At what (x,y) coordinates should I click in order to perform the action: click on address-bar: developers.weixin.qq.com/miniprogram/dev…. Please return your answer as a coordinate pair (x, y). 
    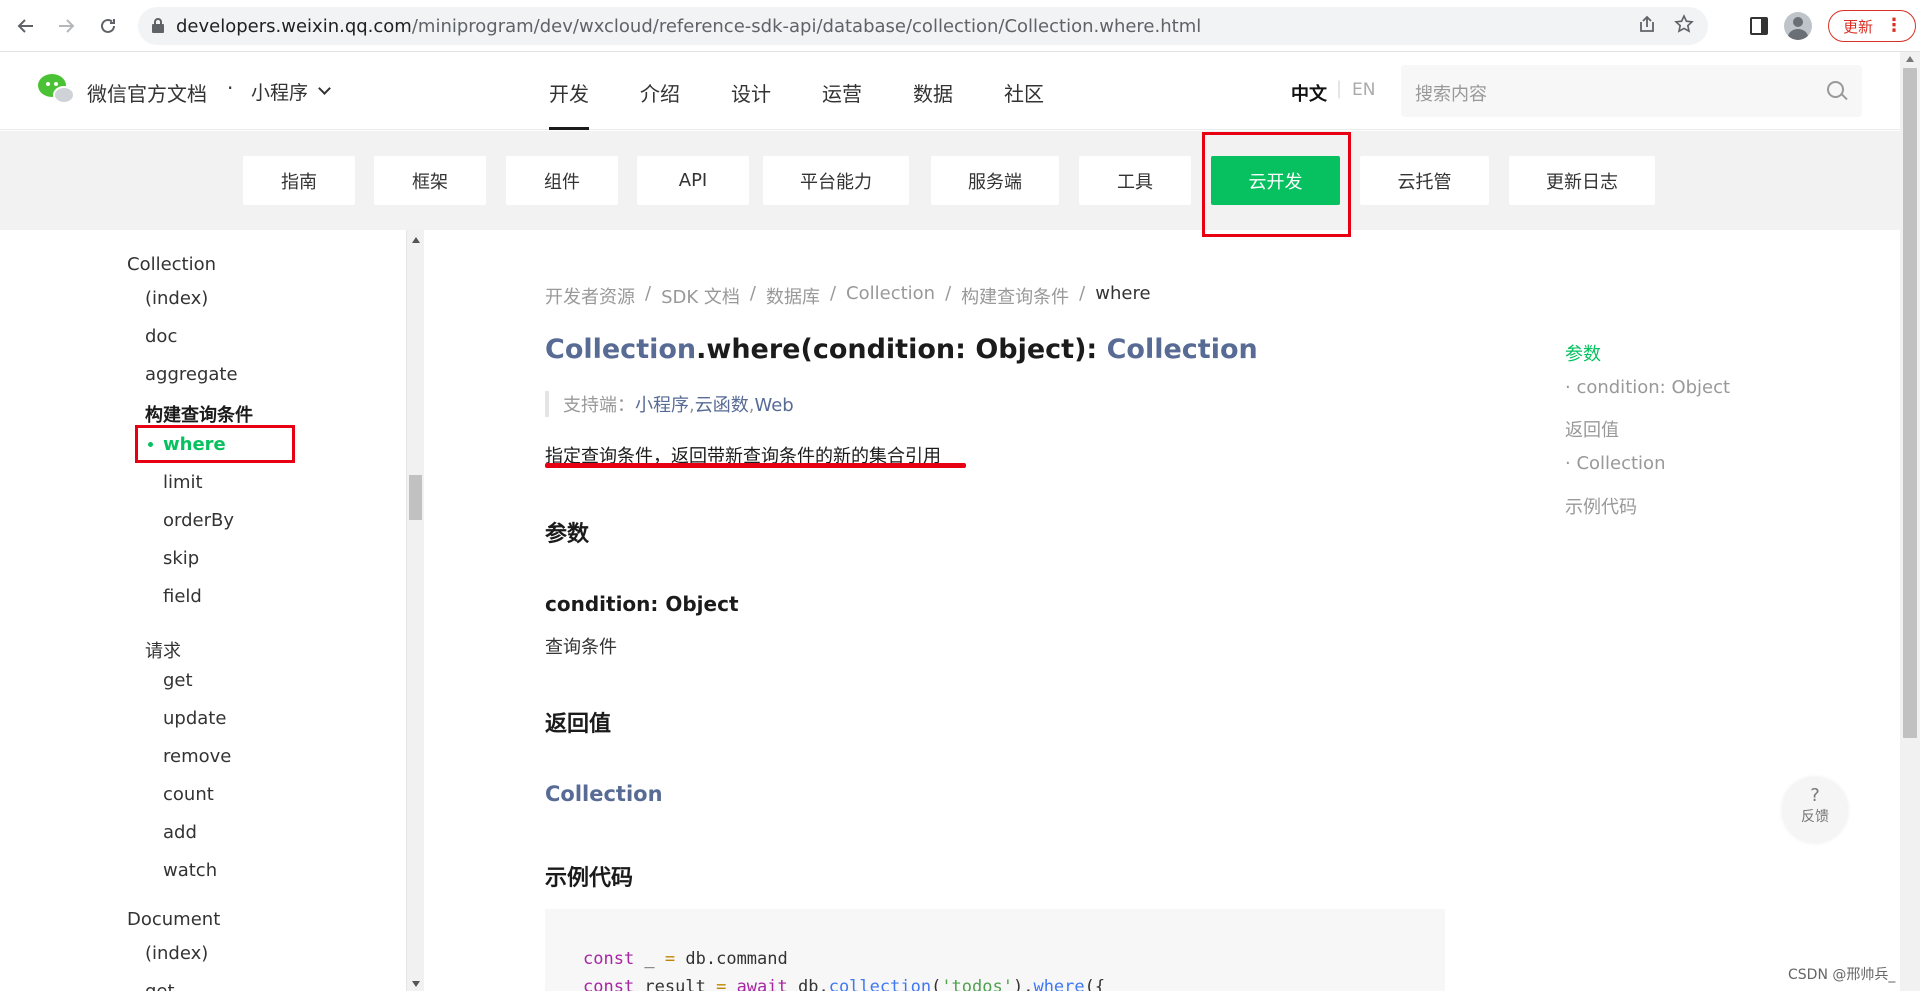
    Looking at the image, I should click on (923, 26).